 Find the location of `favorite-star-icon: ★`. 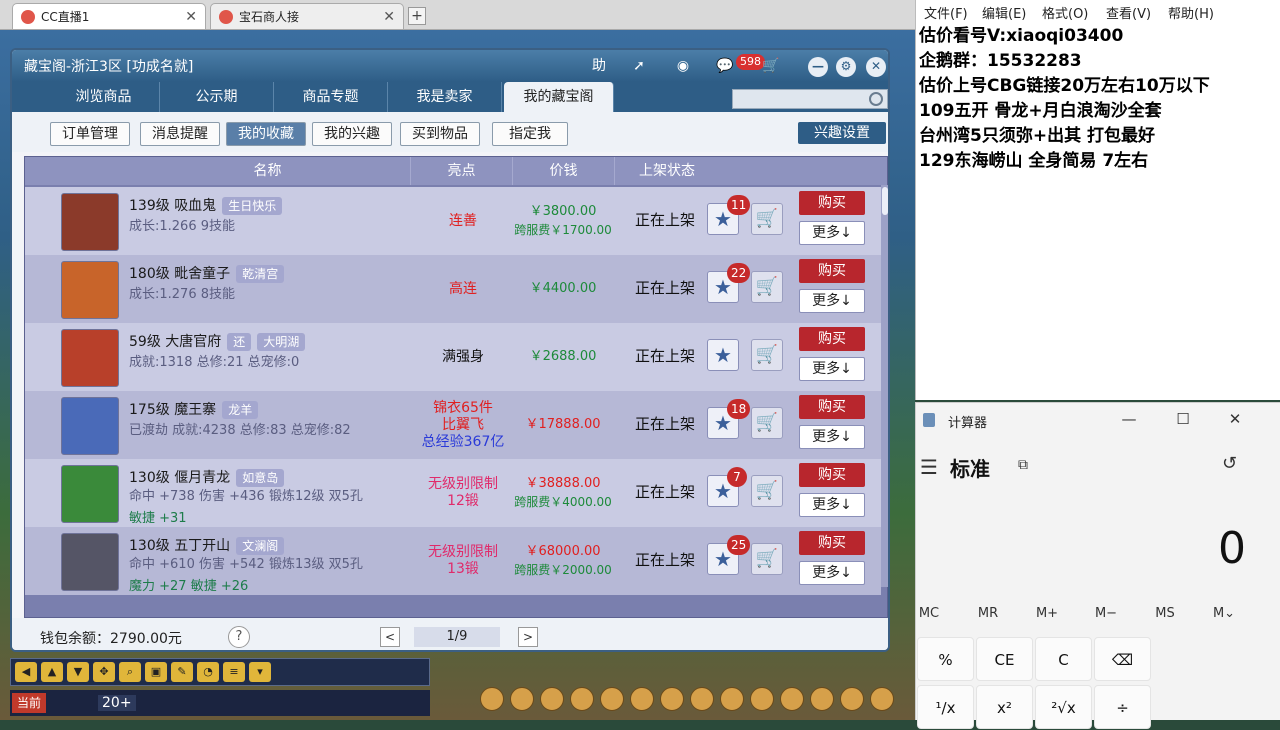

favorite-star-icon: ★ is located at coordinates (723, 355).